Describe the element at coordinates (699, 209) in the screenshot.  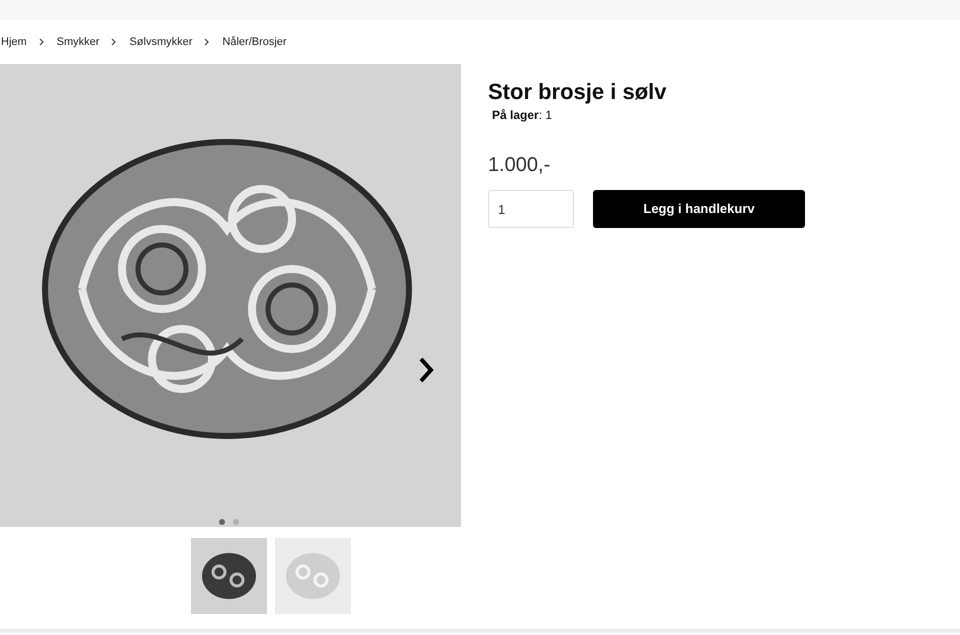
I see `add-to-cart-button: Legg i handlekurv` at that location.